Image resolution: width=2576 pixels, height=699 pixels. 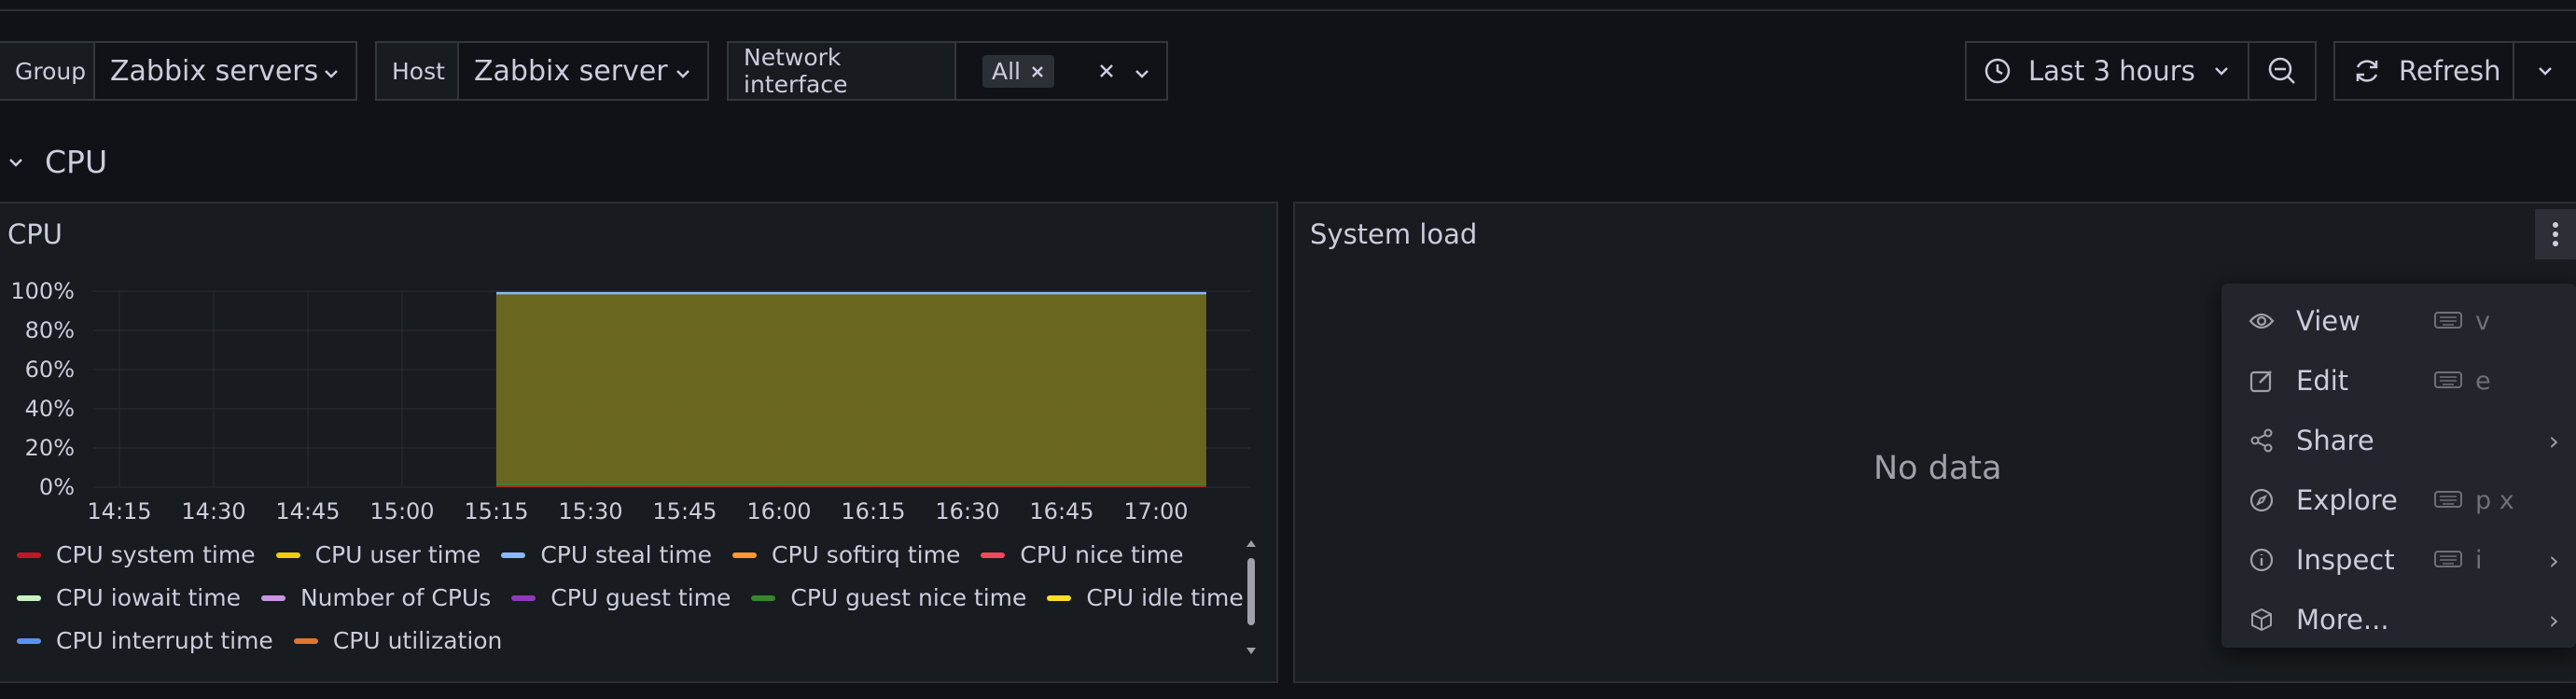 What do you see at coordinates (2335, 440) in the screenshot?
I see `menu-item-label: Share` at bounding box center [2335, 440].